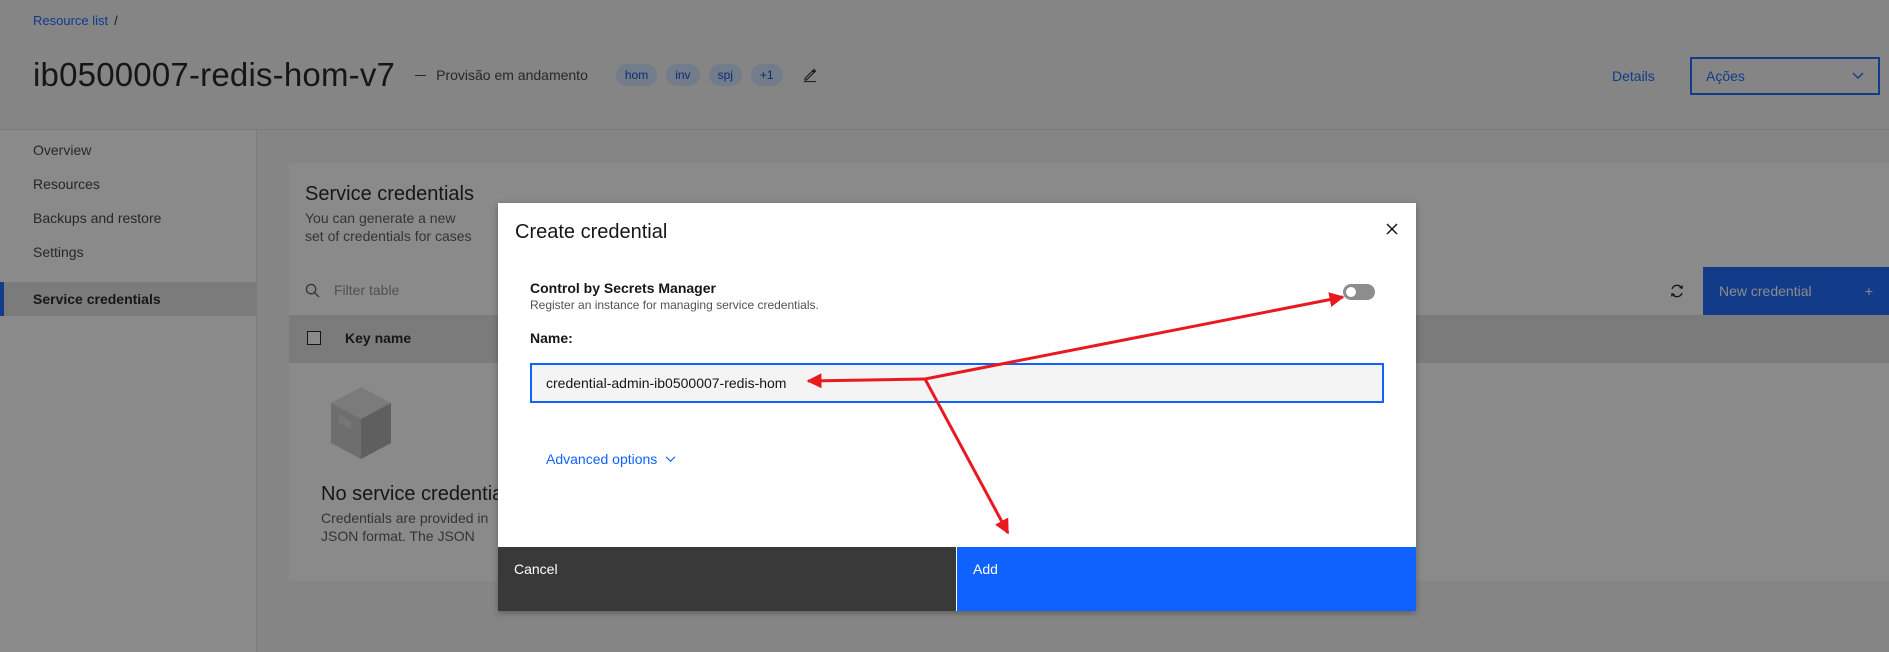 The height and width of the screenshot is (652, 1889). What do you see at coordinates (1351, 292) in the screenshot?
I see `toggle-knob` at bounding box center [1351, 292].